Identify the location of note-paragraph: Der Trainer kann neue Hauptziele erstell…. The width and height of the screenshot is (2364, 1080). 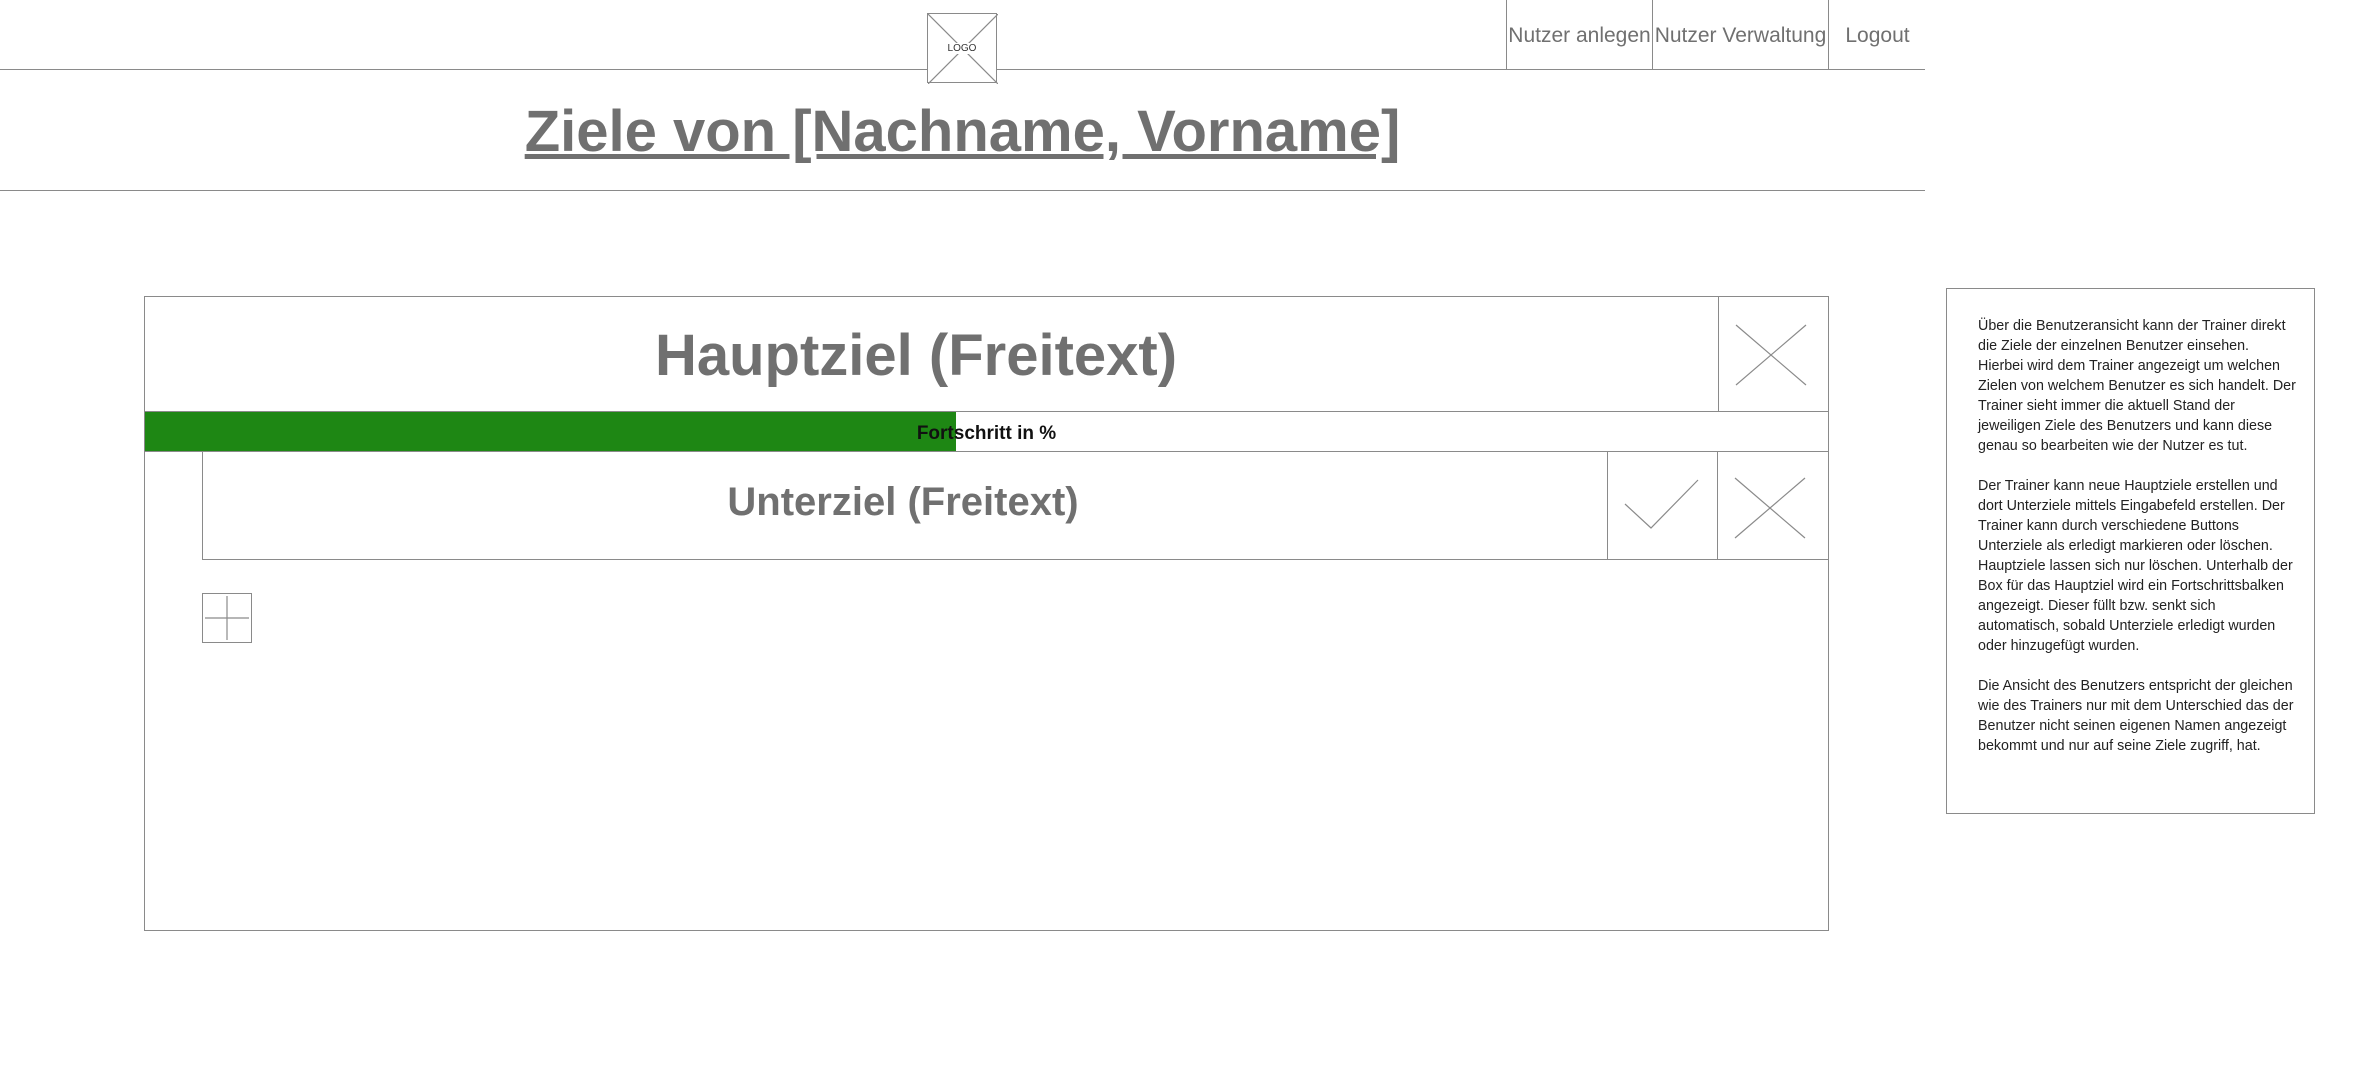
(2135, 566).